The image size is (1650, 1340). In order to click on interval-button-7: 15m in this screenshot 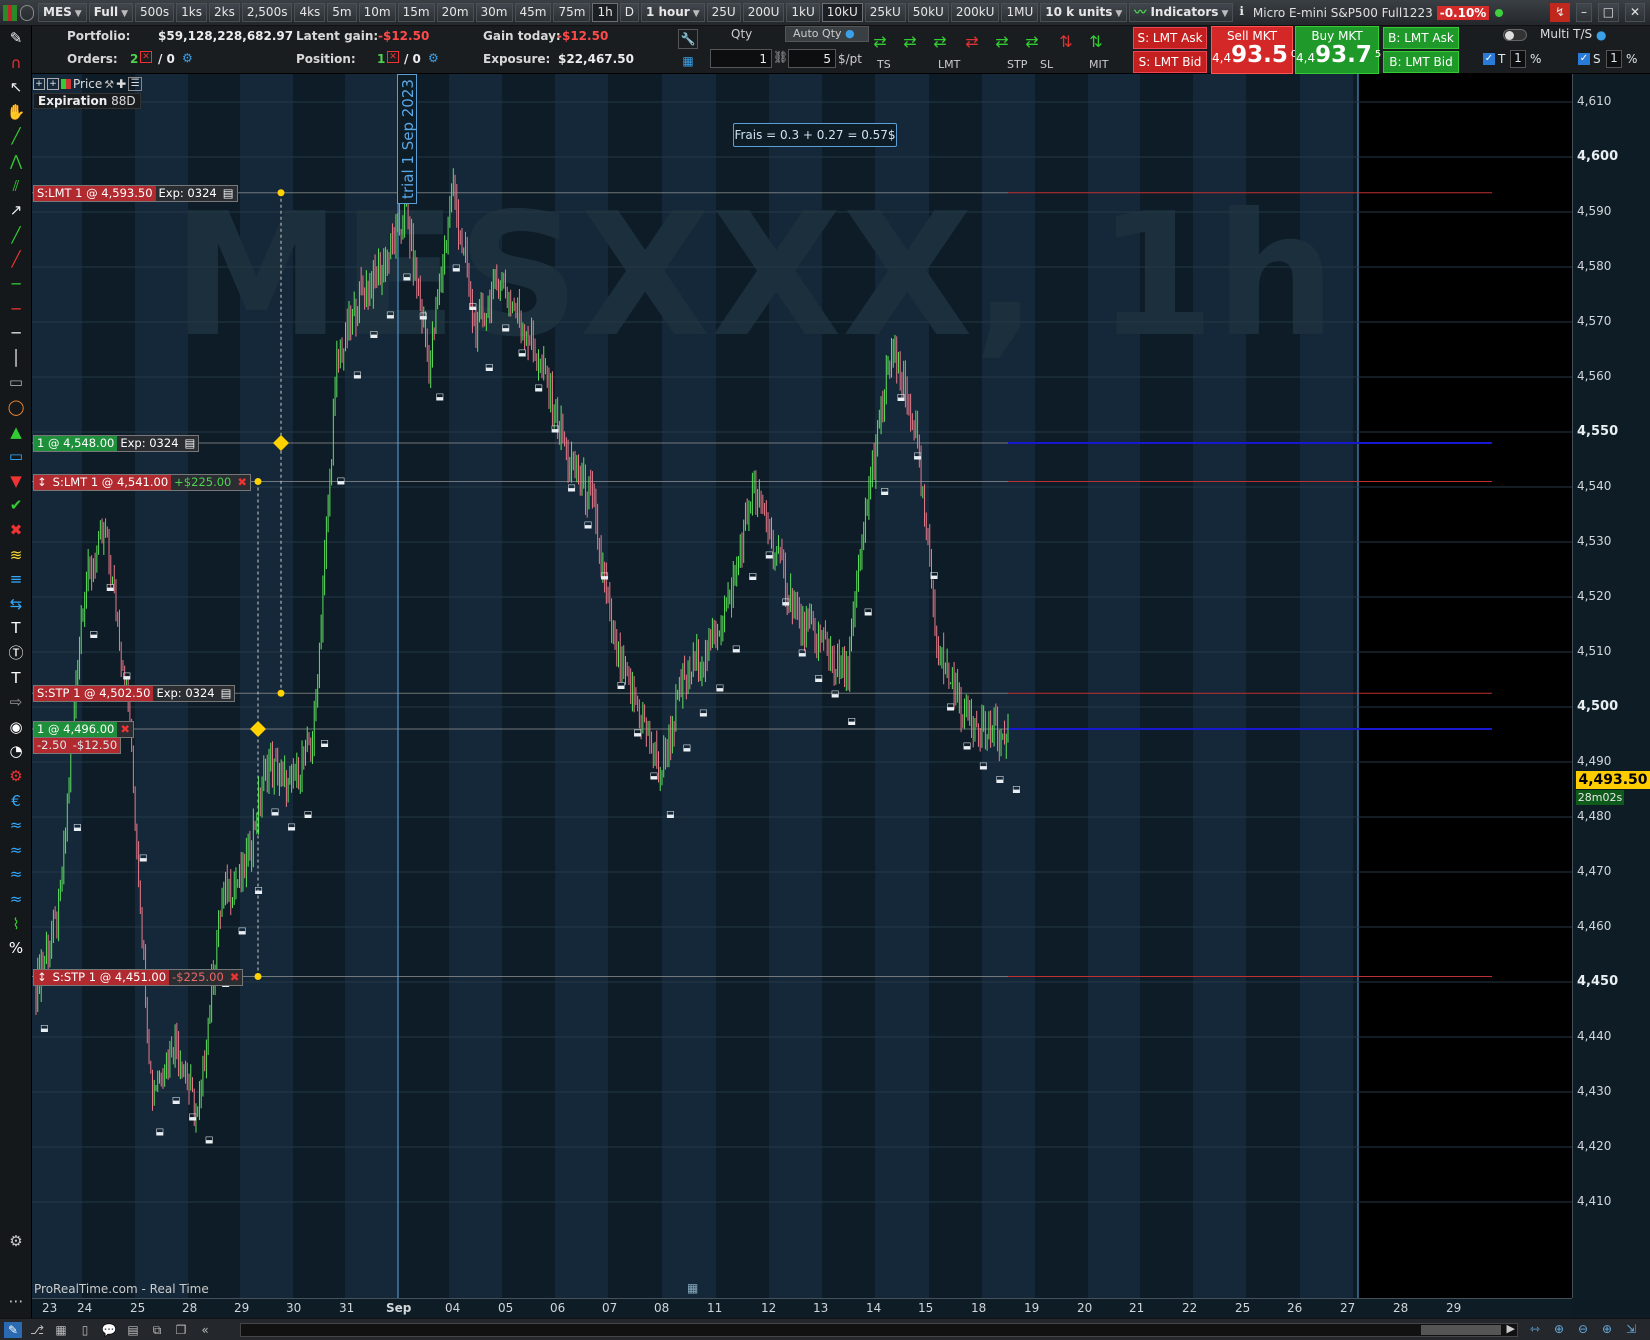, I will do `click(416, 12)`.